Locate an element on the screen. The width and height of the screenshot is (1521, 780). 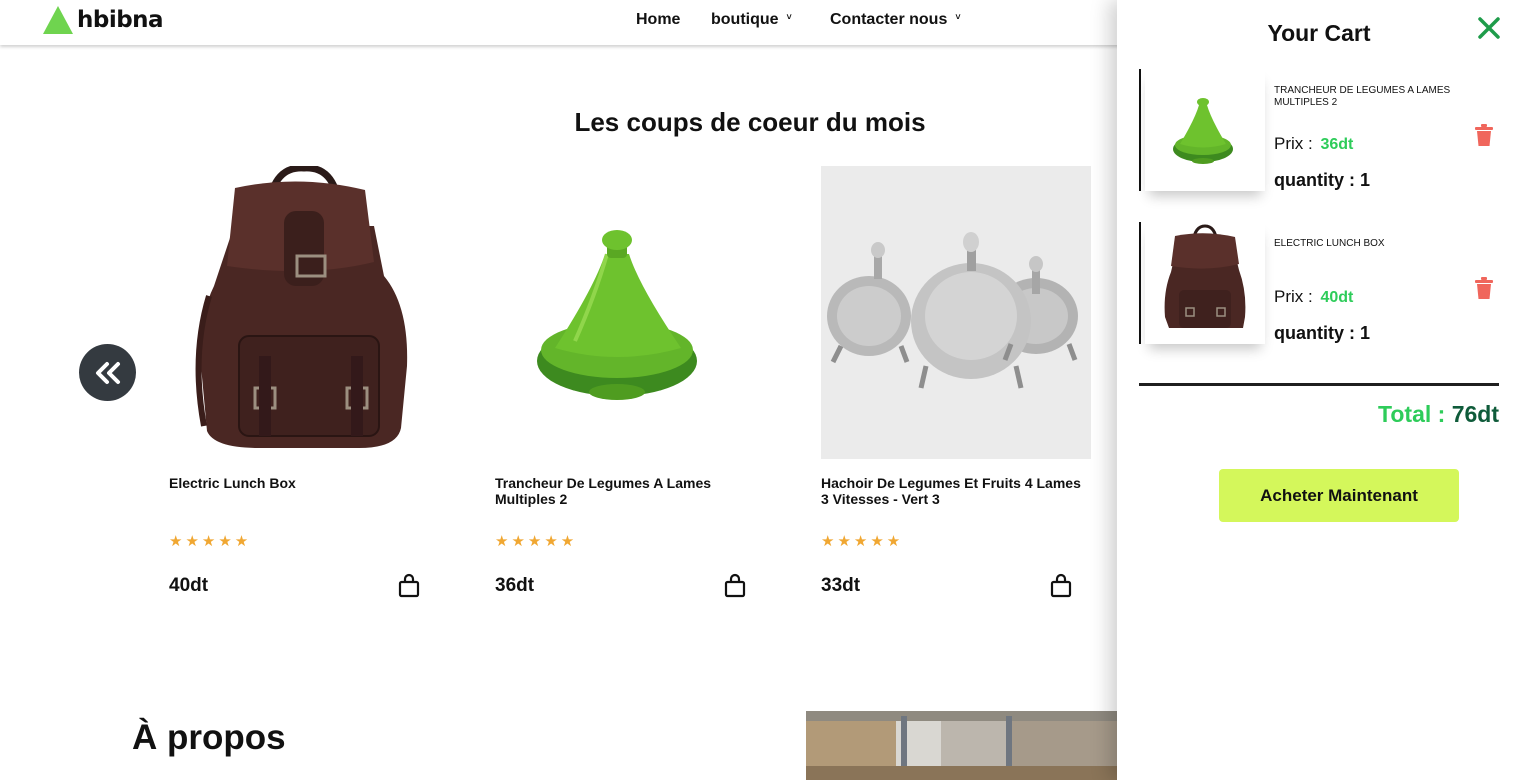
cart-item-name: TRANCHEUR DE LEGUMES A LAMES MULTIPLES 2 is located at coordinates (1362, 96).